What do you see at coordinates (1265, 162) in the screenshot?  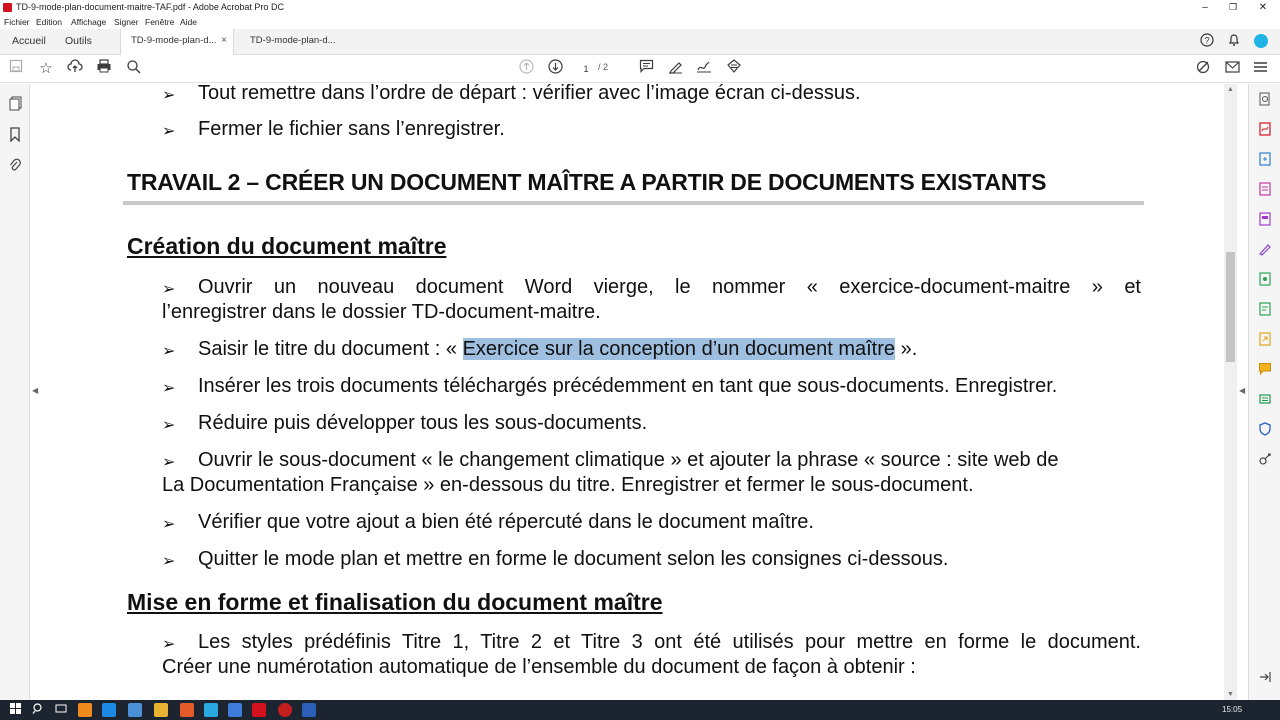 I see `create-pdf-icon` at bounding box center [1265, 162].